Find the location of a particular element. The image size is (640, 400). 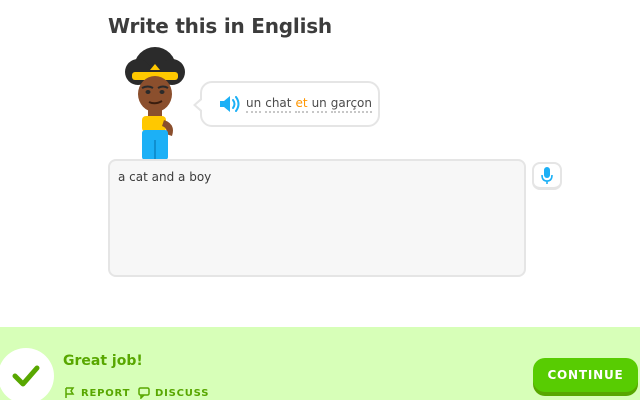

discuss-link: DISCUSS is located at coordinates (173, 393).